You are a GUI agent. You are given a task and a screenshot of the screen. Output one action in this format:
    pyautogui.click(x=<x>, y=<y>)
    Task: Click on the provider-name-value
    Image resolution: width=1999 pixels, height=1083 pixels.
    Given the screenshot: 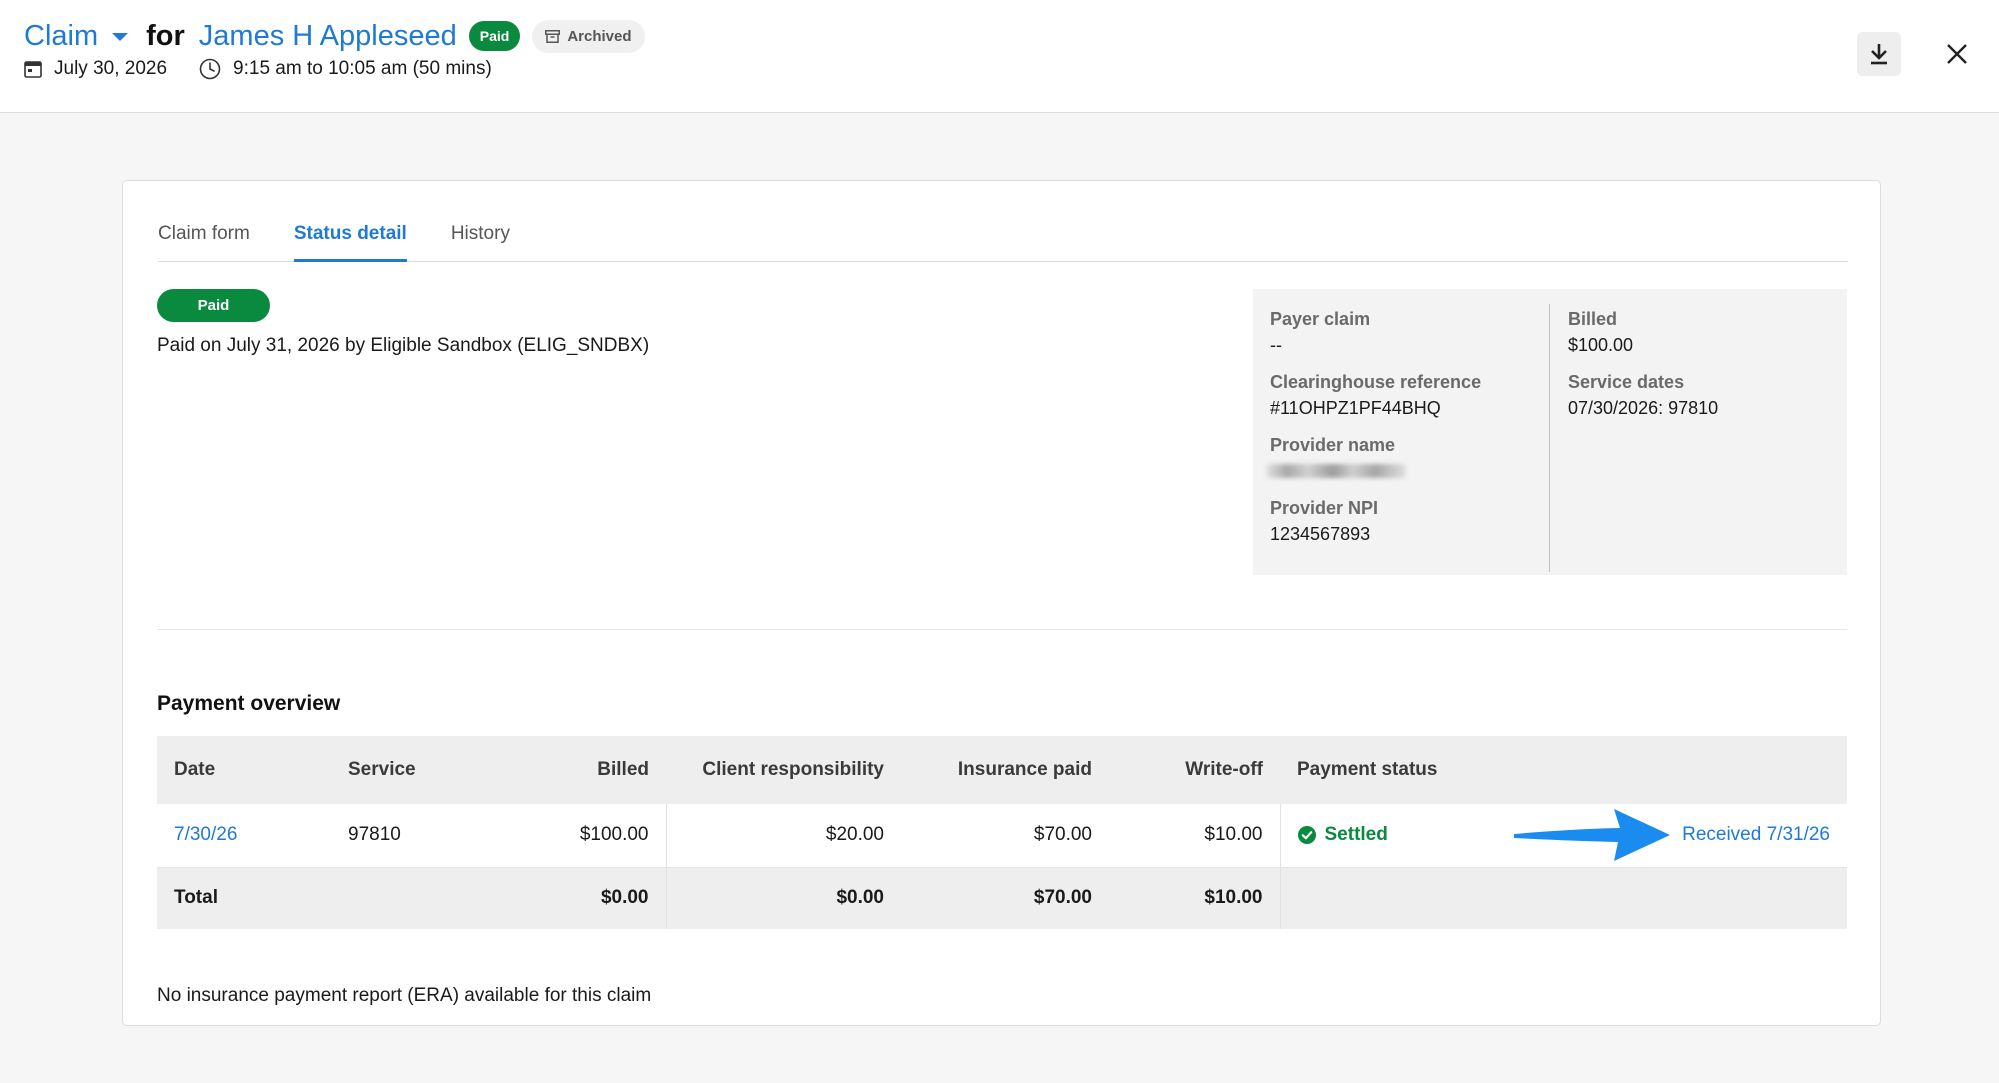 What is the action you would take?
    pyautogui.click(x=1408, y=471)
    